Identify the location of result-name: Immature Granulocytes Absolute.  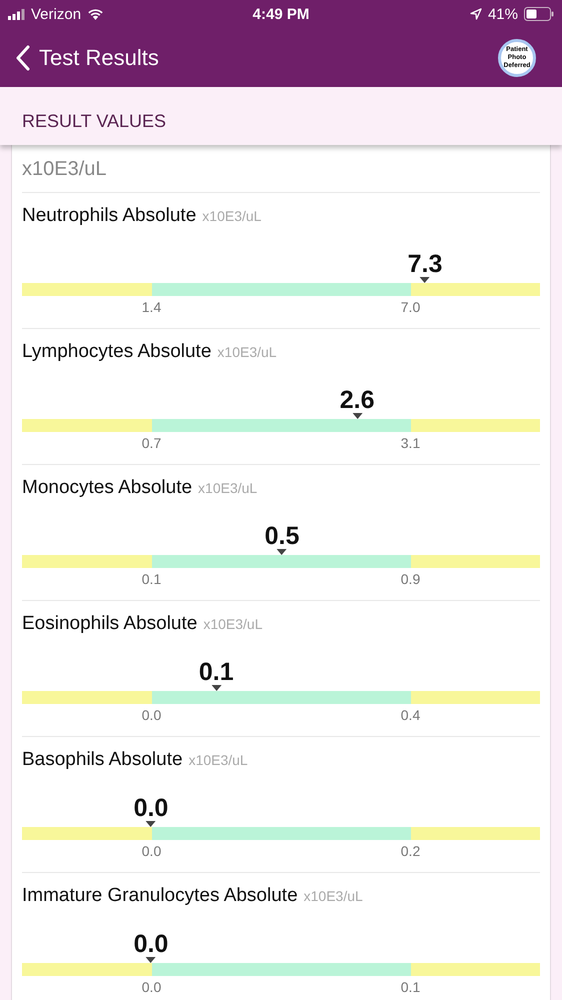
(160, 896).